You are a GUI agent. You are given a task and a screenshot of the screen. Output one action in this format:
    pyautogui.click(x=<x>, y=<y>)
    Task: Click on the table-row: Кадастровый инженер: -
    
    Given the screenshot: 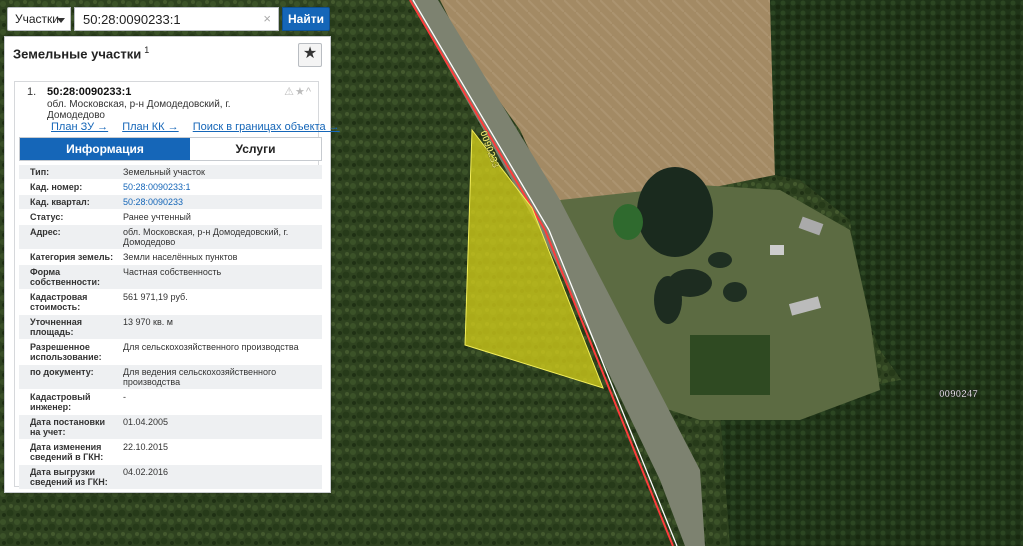 What is the action you would take?
    pyautogui.click(x=170, y=402)
    